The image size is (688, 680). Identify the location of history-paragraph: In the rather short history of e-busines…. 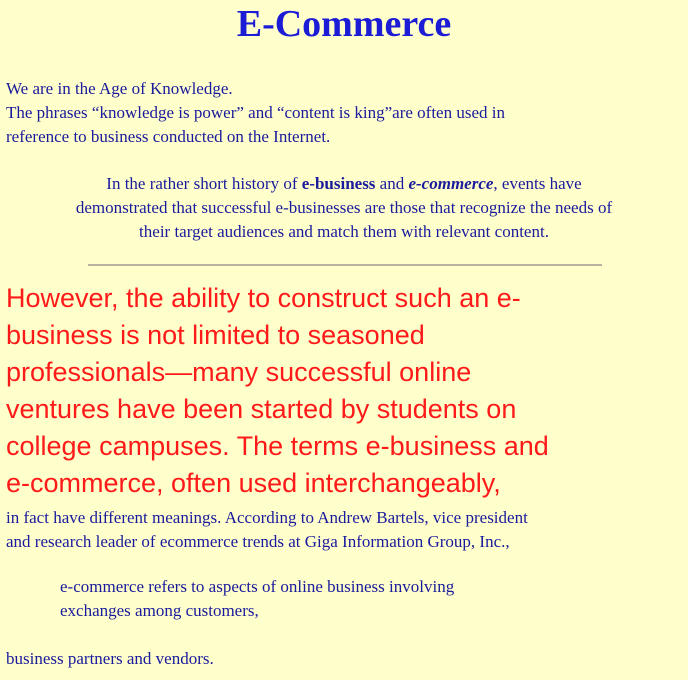
(344, 208).